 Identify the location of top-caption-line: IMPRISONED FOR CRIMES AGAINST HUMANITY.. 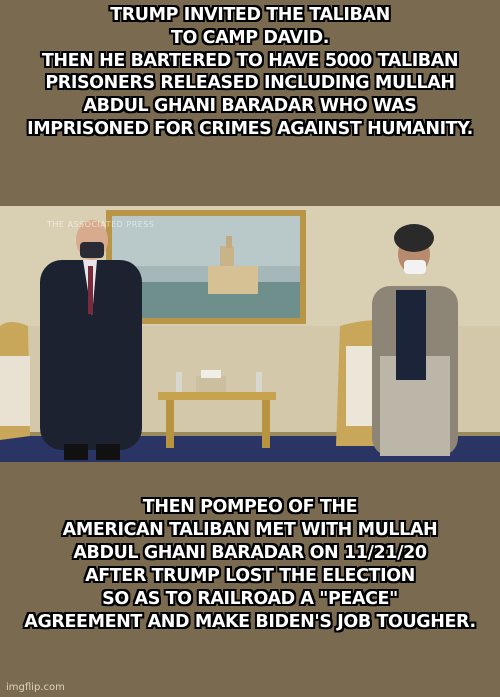
(250, 128).